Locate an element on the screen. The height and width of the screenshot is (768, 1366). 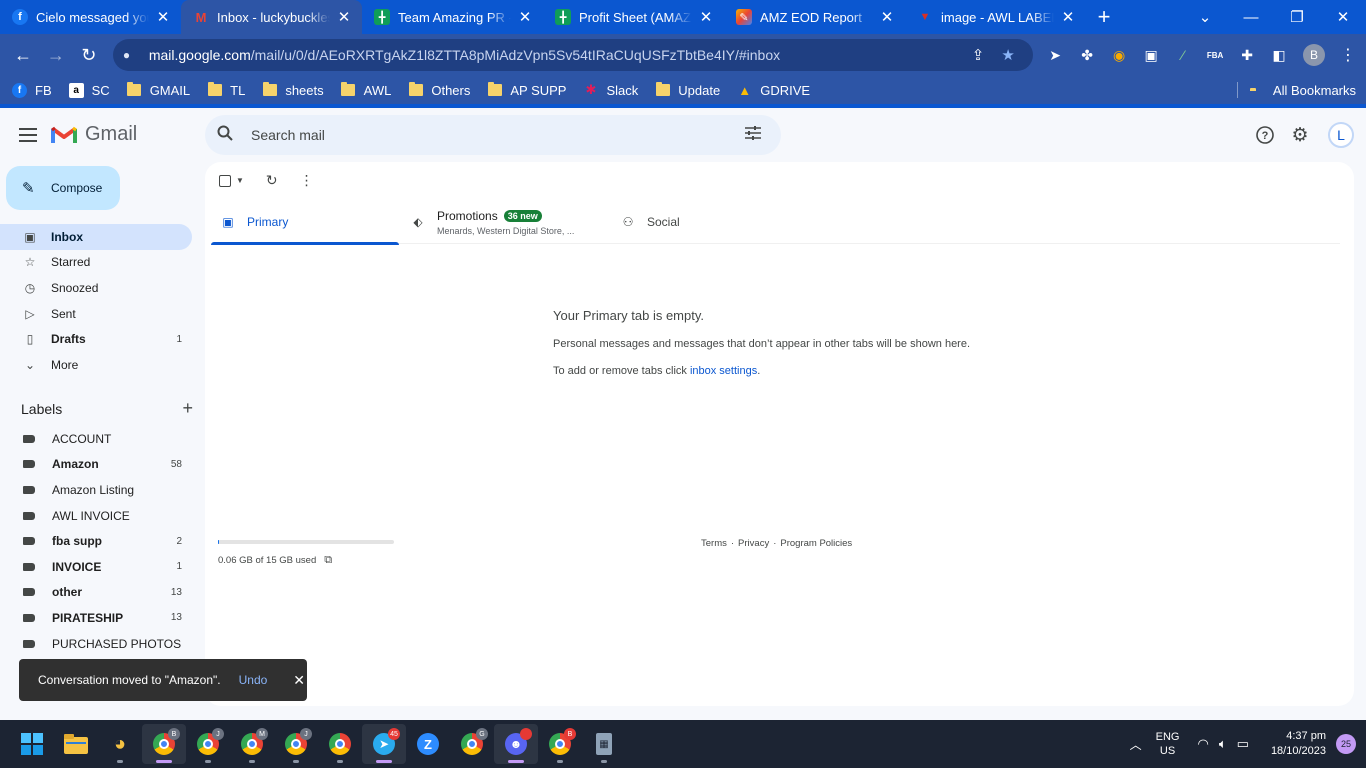
file-explorer-app is located at coordinates (76, 744).